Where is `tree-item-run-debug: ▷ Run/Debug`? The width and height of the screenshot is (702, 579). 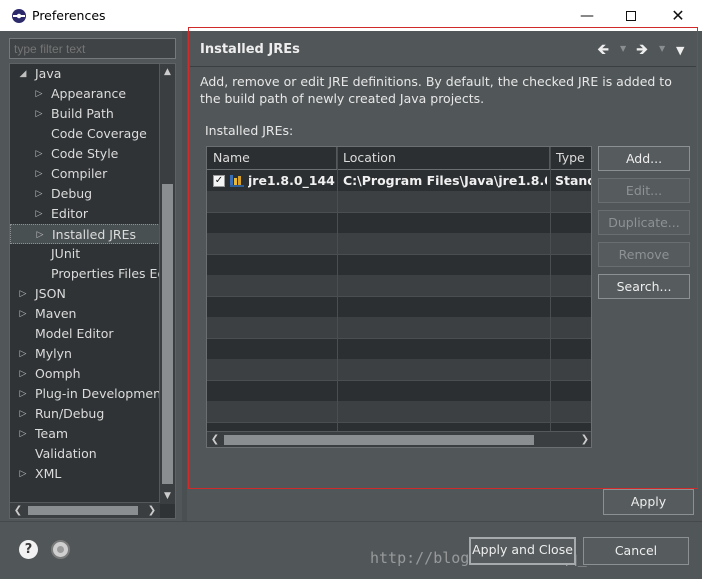
tree-item-run-debug: ▷ Run/Debug is located at coordinates (85, 414).